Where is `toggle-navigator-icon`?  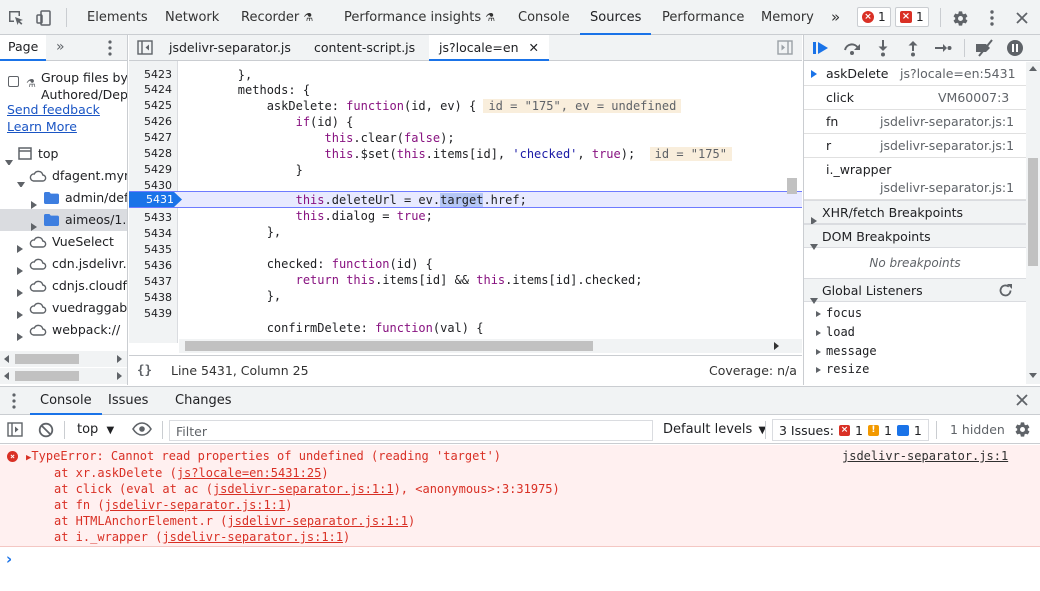 toggle-navigator-icon is located at coordinates (145, 47).